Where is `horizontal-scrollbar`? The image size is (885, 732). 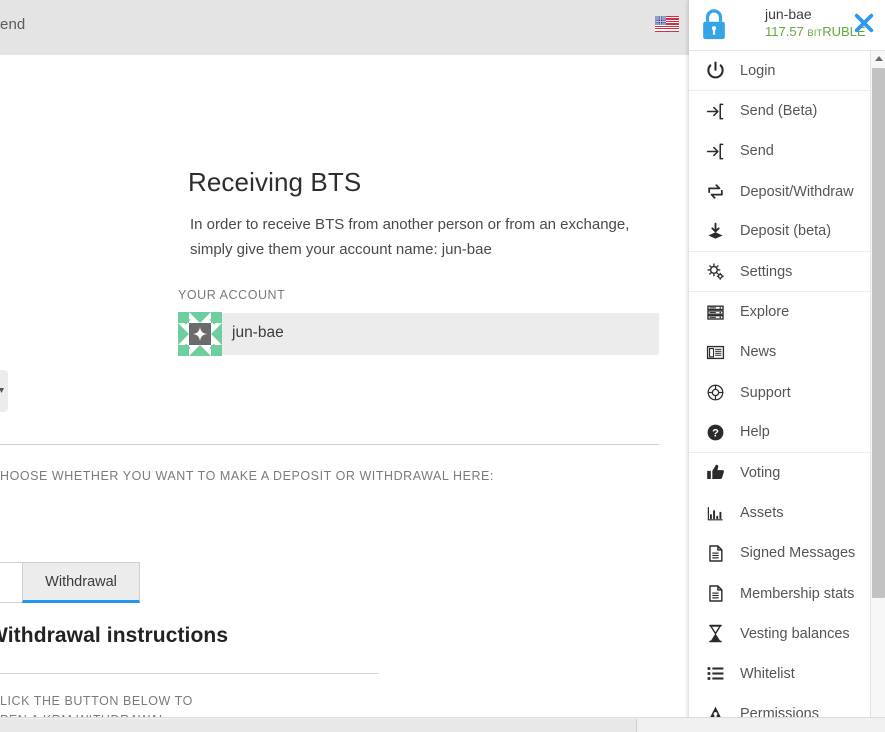 horizontal-scrollbar is located at coordinates (442, 724).